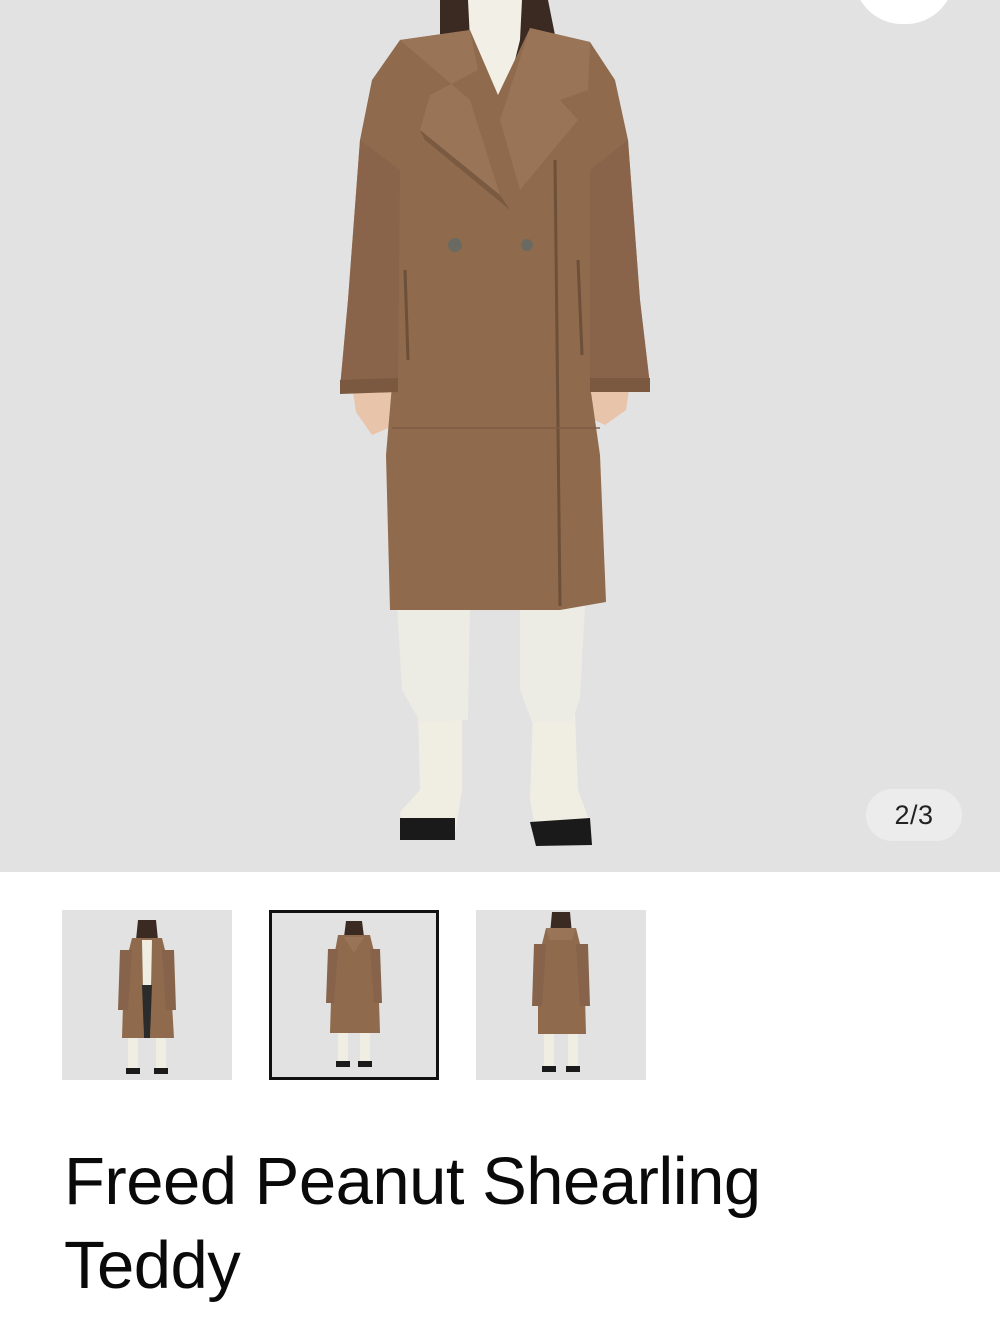  I want to click on image-counter-badge: 2/3, so click(914, 815).